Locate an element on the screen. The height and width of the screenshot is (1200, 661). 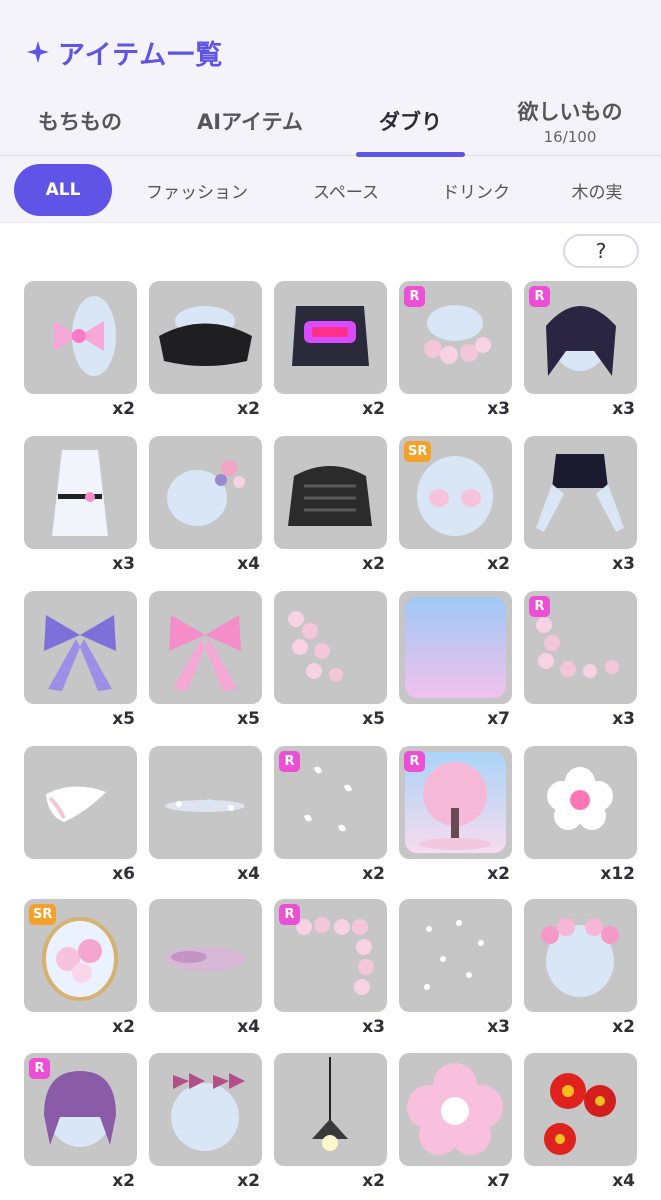
tab-bar: もちもの AIアイテム ダブり 欲しいもの 16/100 is located at coordinates (330, 121).